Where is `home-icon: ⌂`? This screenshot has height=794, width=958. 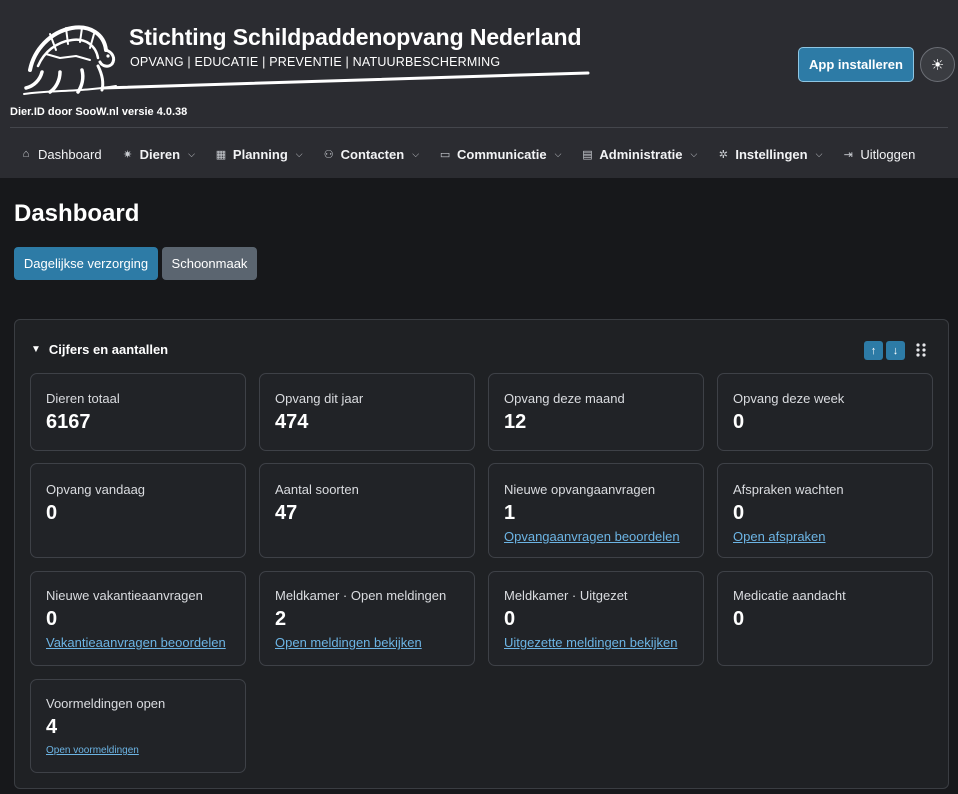
home-icon: ⌂ is located at coordinates (26, 154).